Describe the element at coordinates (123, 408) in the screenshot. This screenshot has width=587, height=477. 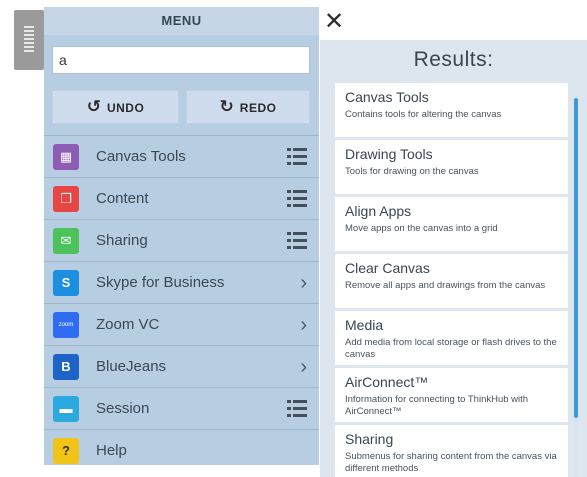
I see `menu-item-label: Session` at that location.